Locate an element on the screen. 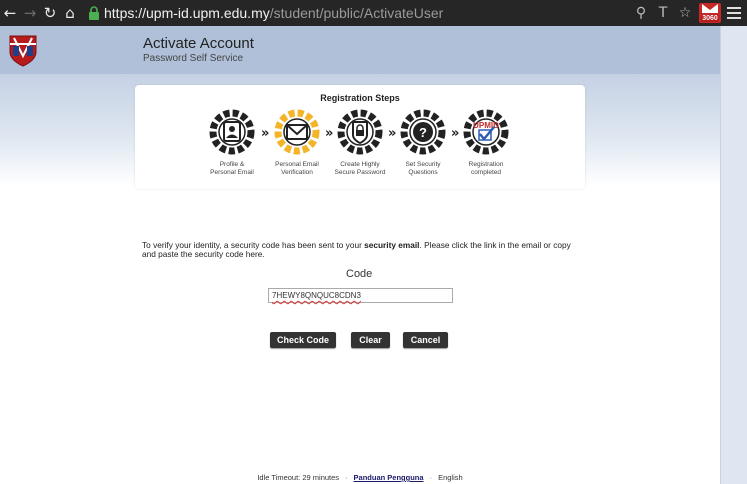  forward-icon: → is located at coordinates (30, 13).